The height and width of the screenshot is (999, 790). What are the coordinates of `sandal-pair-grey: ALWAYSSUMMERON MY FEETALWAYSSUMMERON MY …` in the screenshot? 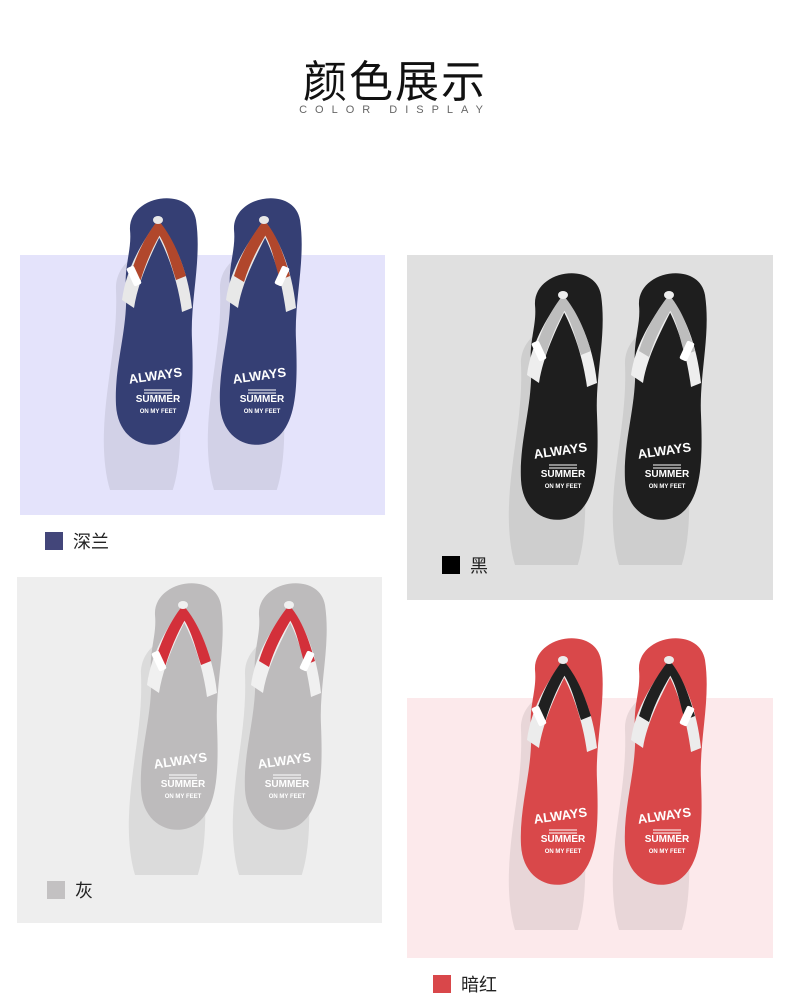 It's located at (227, 729).